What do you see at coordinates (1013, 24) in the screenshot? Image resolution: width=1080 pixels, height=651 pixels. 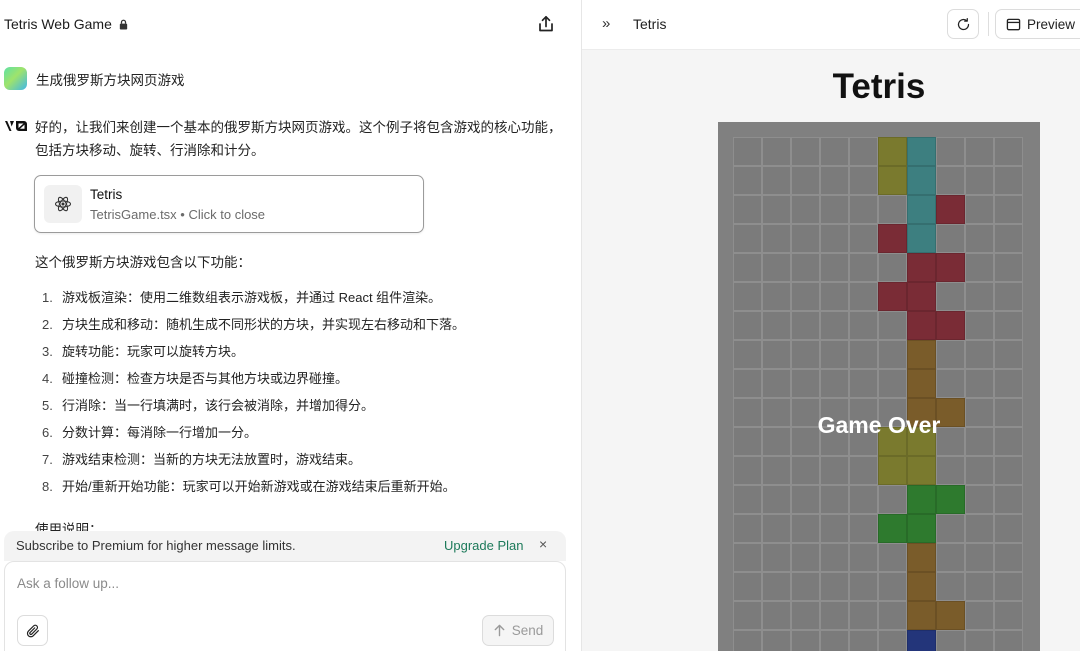 I see `browser-window-icon` at bounding box center [1013, 24].